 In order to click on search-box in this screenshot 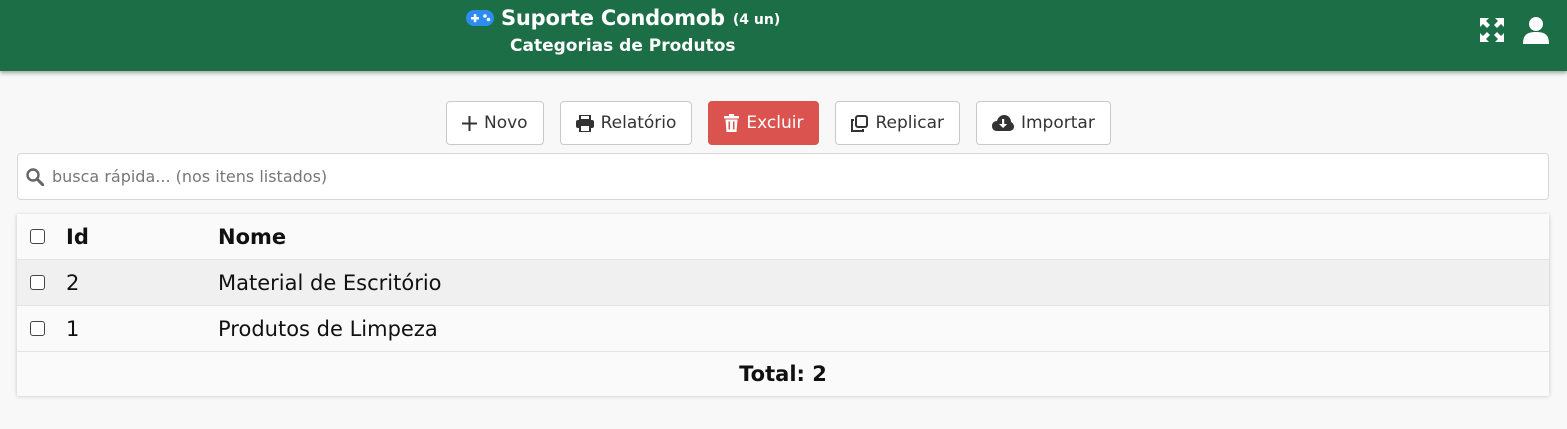, I will do `click(783, 176)`.